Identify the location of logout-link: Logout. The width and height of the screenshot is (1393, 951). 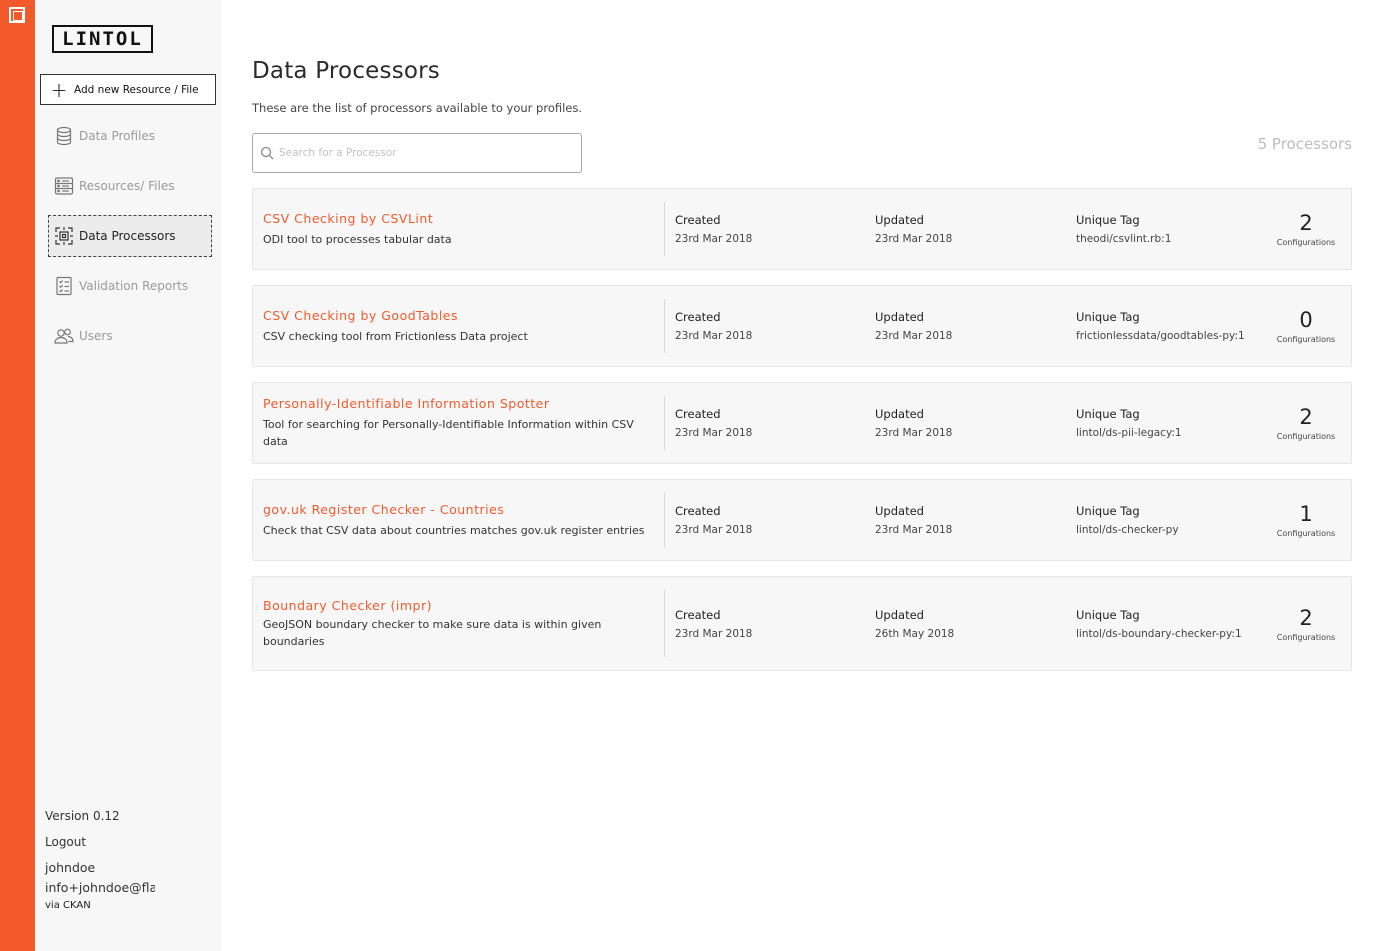
(130, 847).